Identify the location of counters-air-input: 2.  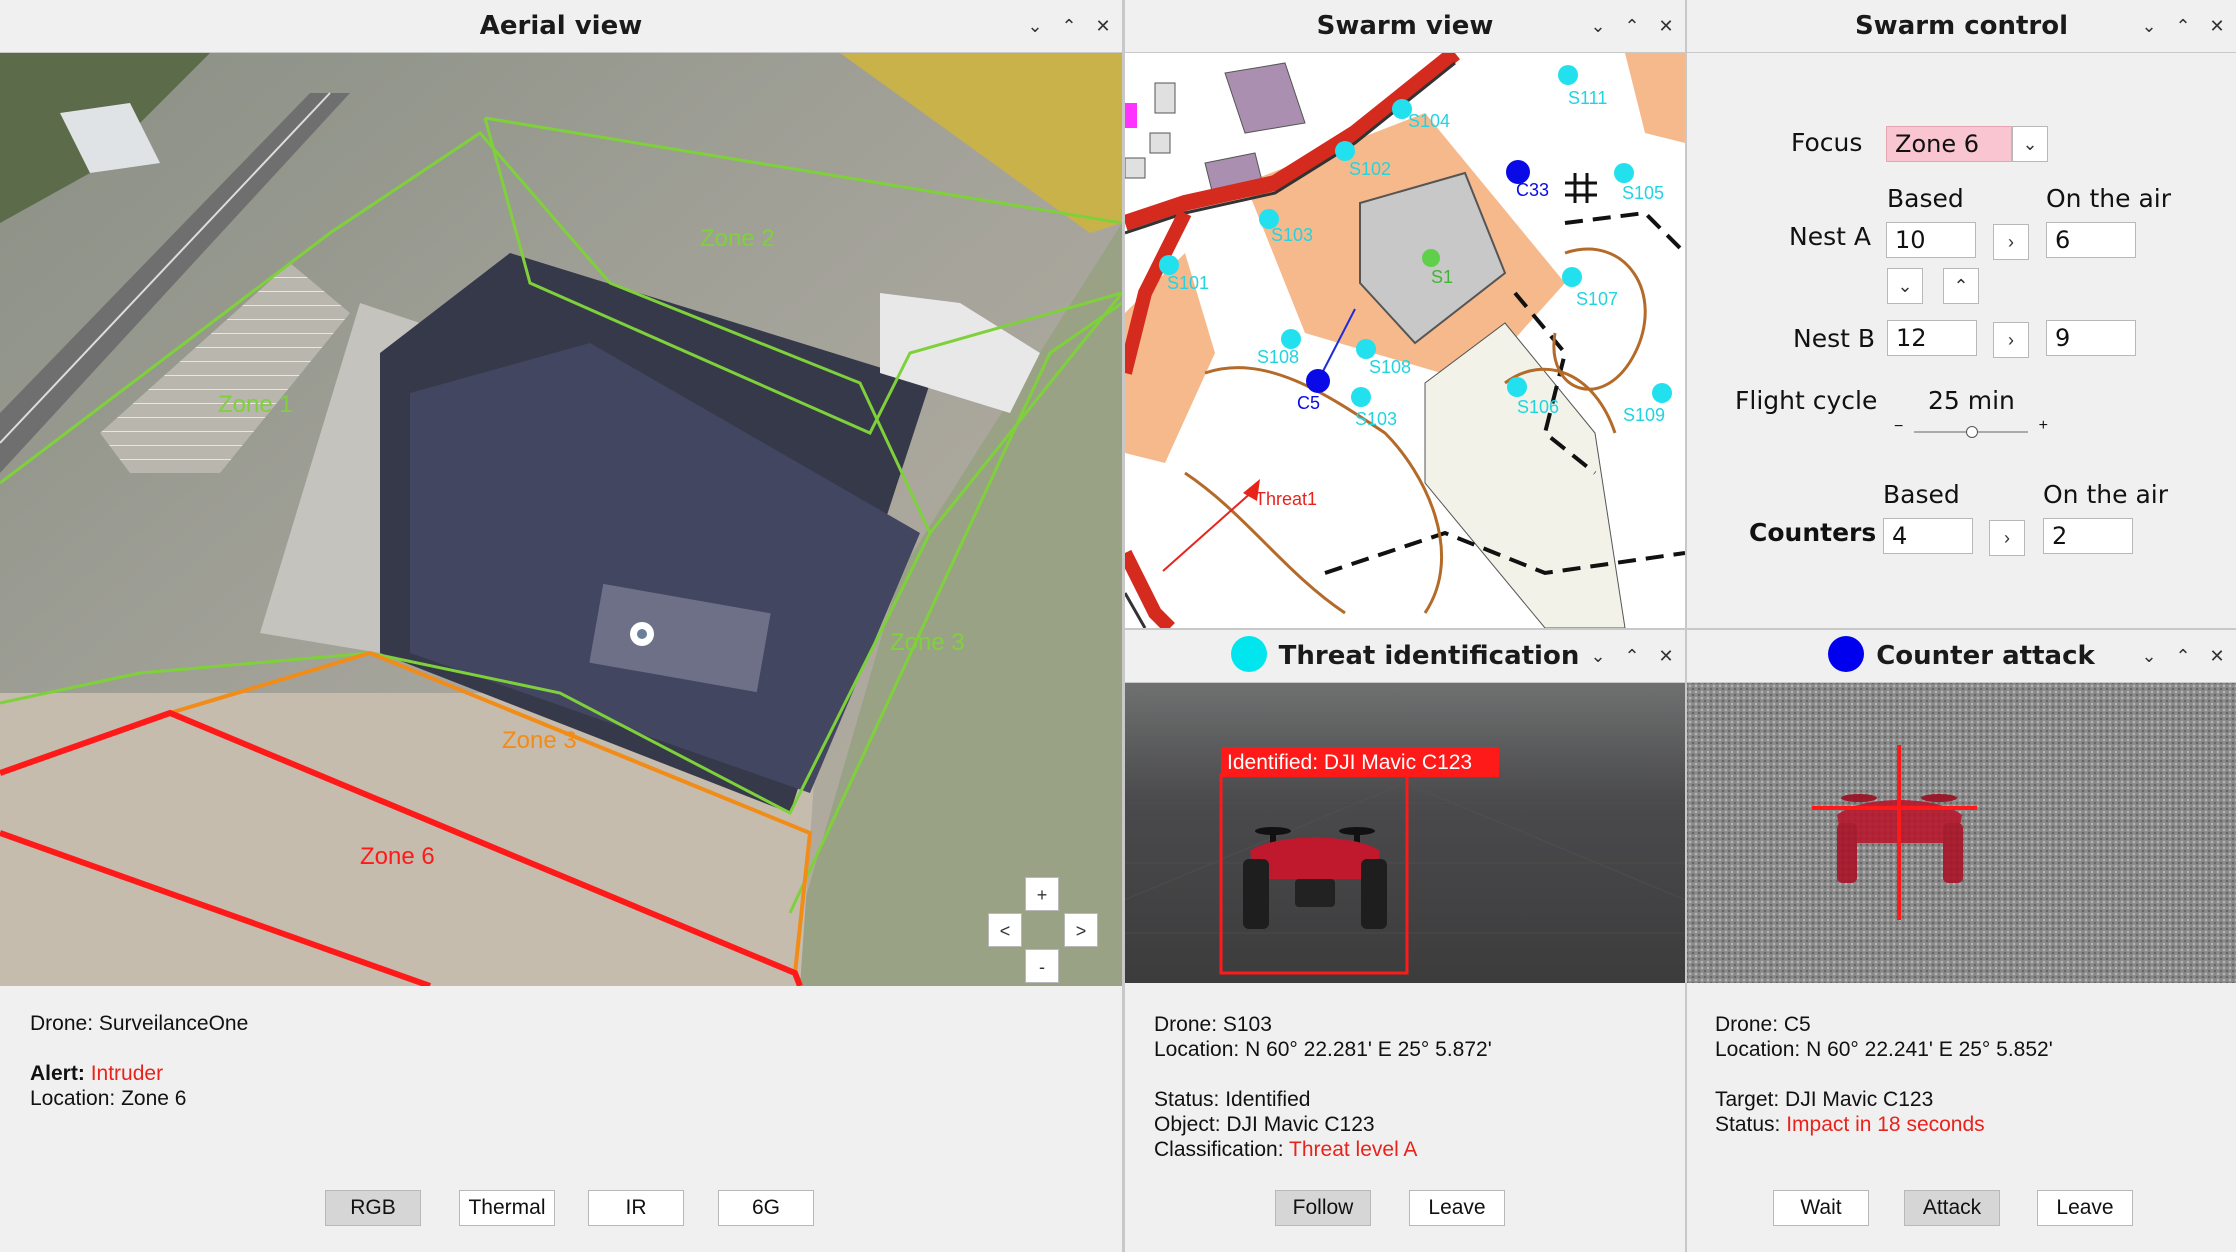
(2088, 536).